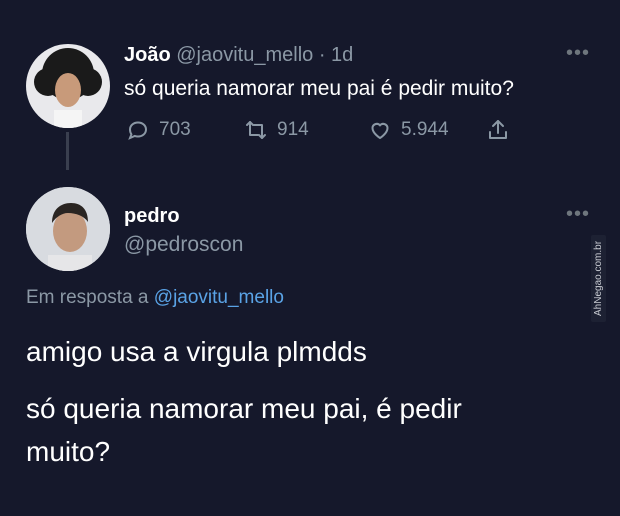 Image resolution: width=620 pixels, height=516 pixels. Describe the element at coordinates (598, 278) in the screenshot. I see `watermark: AhNegao.com.br` at that location.